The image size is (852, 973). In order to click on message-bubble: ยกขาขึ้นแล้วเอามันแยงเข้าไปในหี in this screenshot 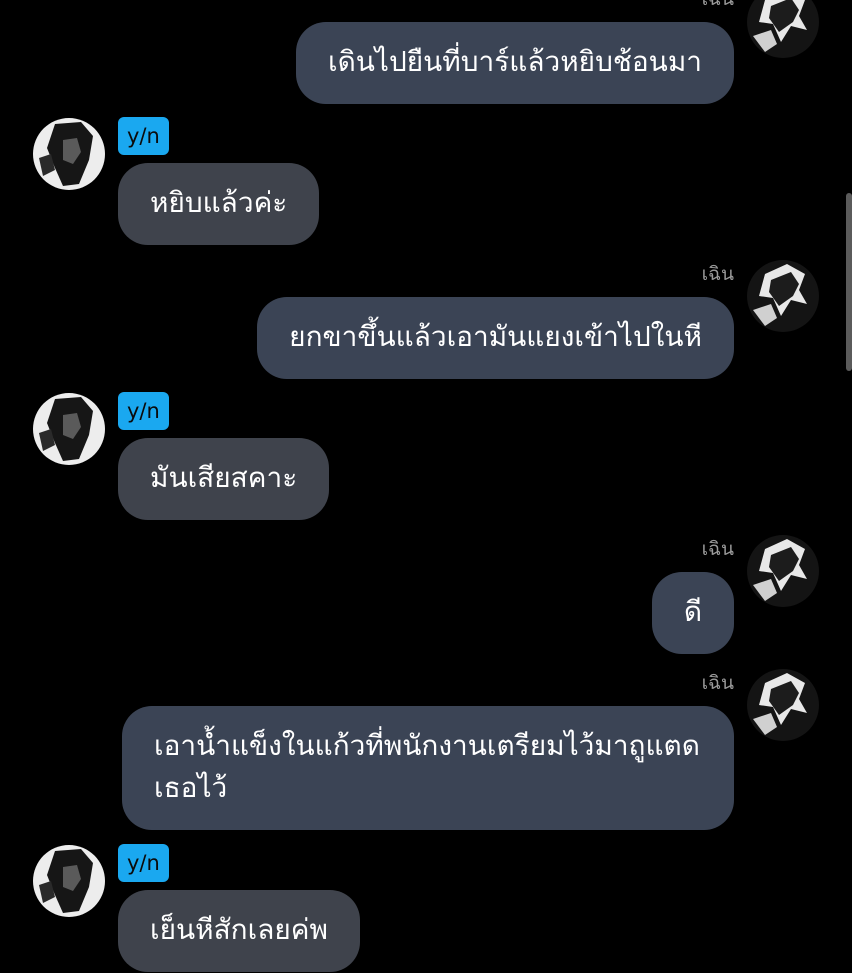, I will do `click(495, 338)`.